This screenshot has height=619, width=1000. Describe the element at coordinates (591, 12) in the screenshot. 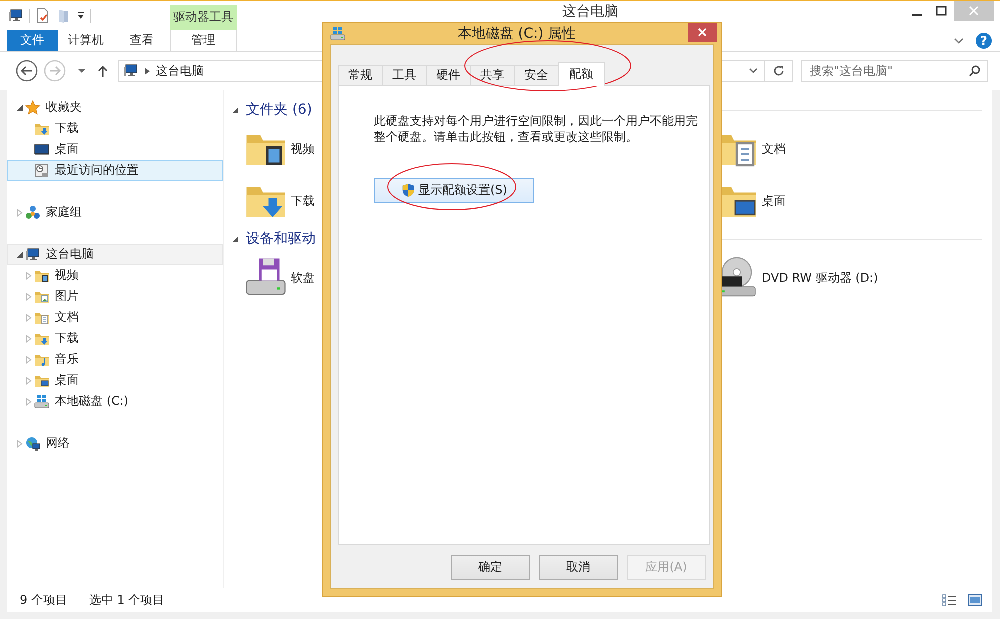

I see `window-title: 这台电脑` at that location.